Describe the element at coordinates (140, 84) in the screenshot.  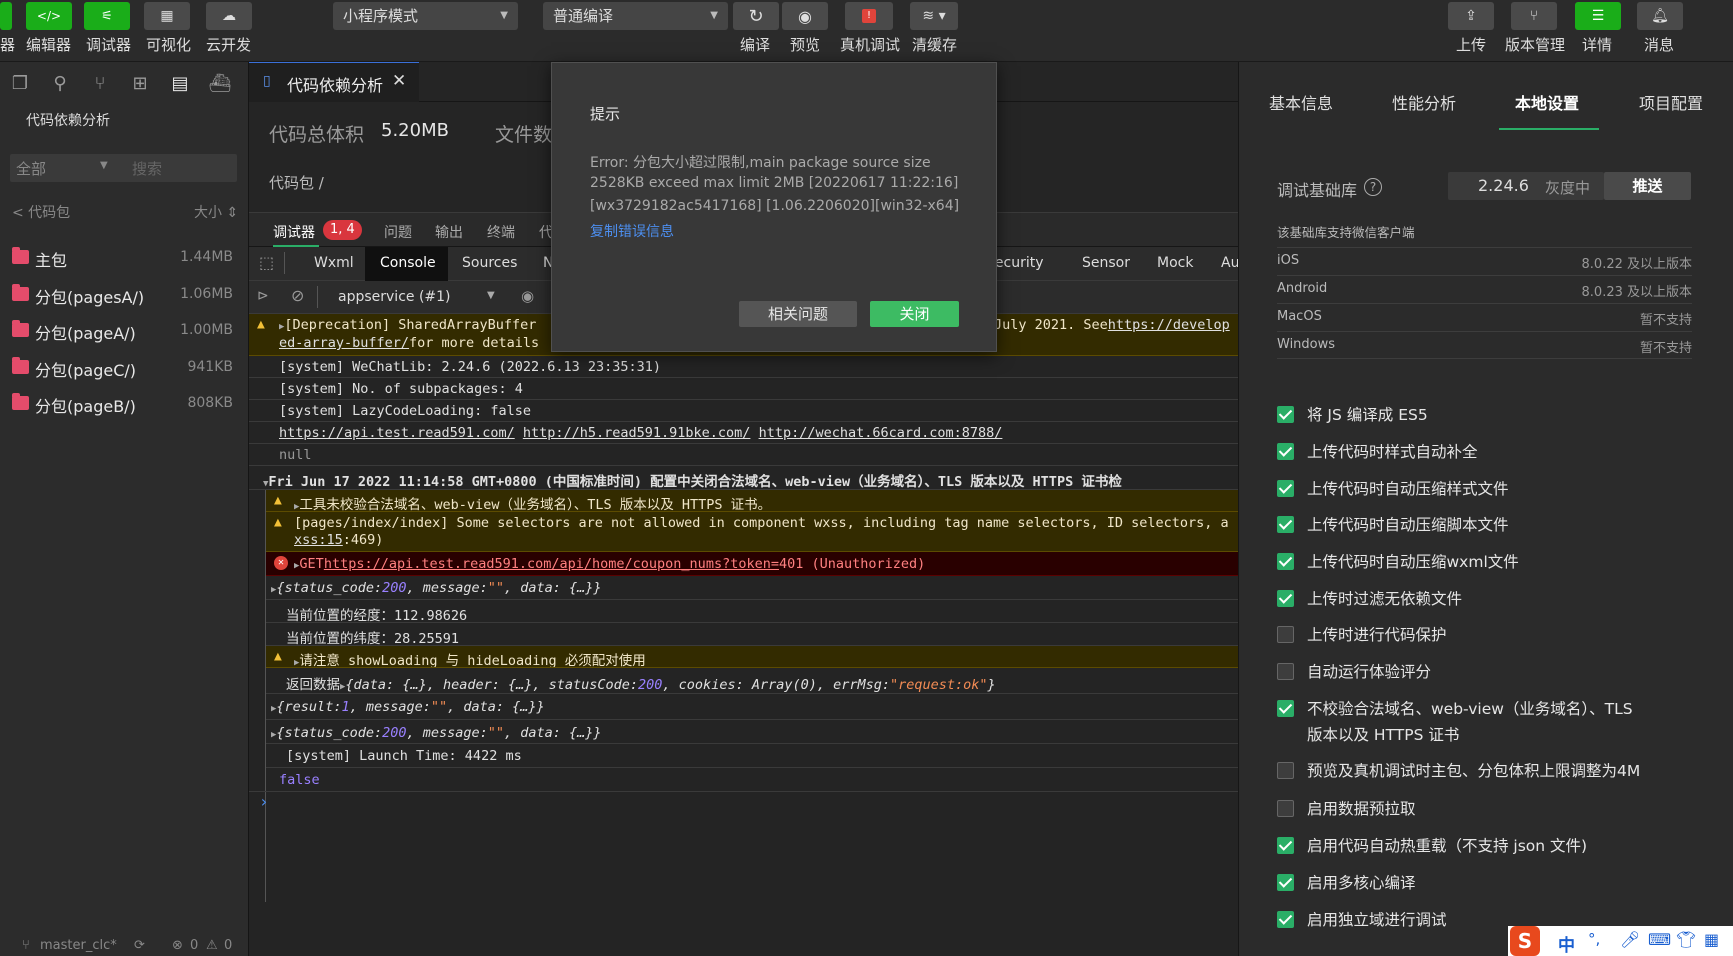
I see `extensions-icon: ⊞` at that location.